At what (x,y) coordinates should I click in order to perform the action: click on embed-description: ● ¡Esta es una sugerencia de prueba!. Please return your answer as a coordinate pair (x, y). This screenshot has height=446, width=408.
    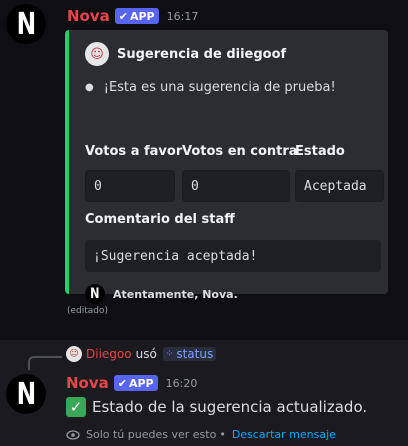
    Looking at the image, I should click on (210, 87).